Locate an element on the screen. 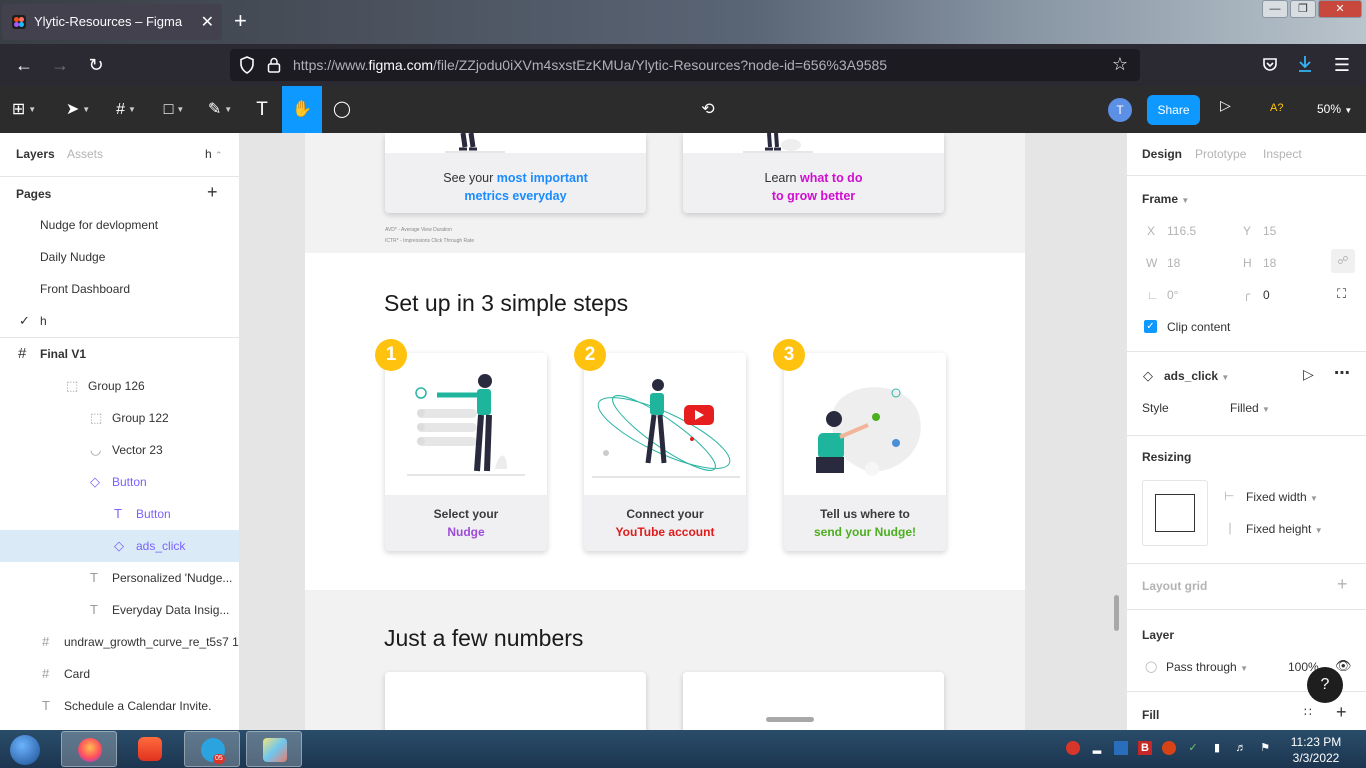  blend-mode-dropdown: Pass through ▼ is located at coordinates (1207, 667).